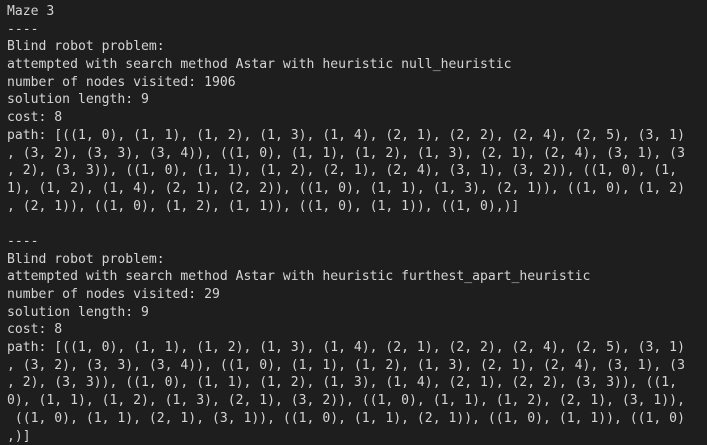 The width and height of the screenshot is (707, 445). Describe the element at coordinates (357, 83) in the screenshot. I see `nodes-visited-line: number of nodes visited: 1906` at that location.